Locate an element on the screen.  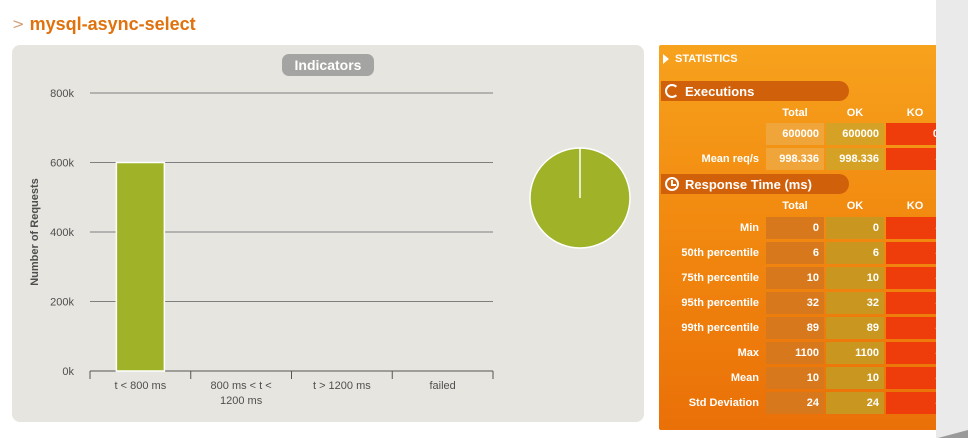
stat-row-label: Max is located at coordinates (748, 353).